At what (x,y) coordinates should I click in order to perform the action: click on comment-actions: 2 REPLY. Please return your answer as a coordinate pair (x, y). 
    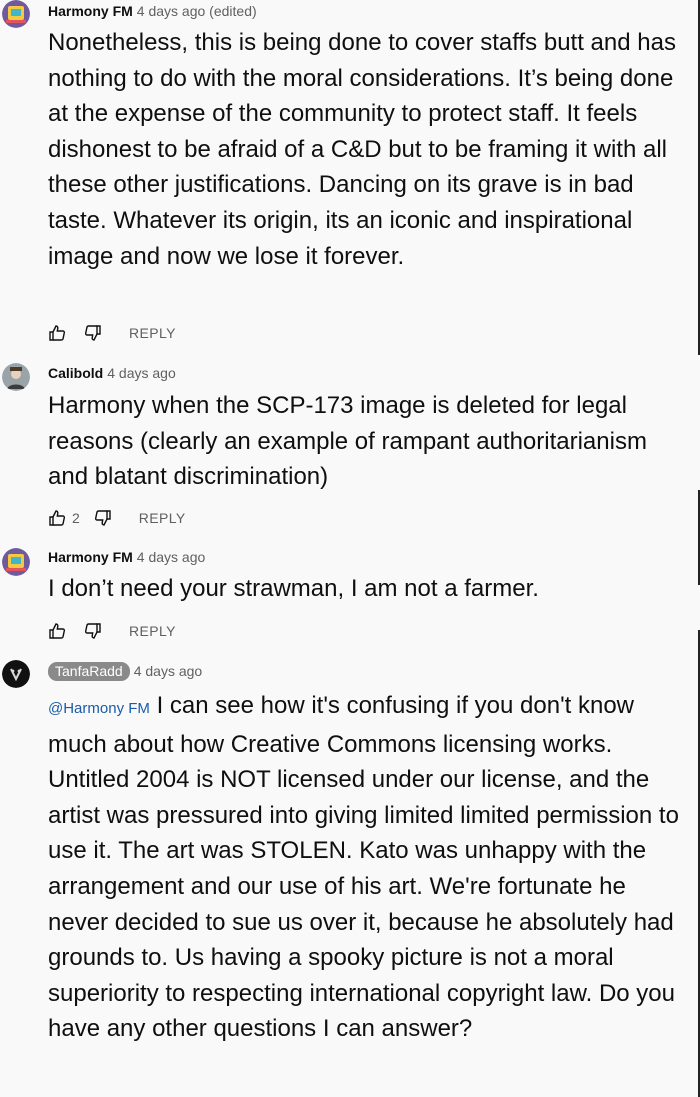
    Looking at the image, I should click on (117, 518).